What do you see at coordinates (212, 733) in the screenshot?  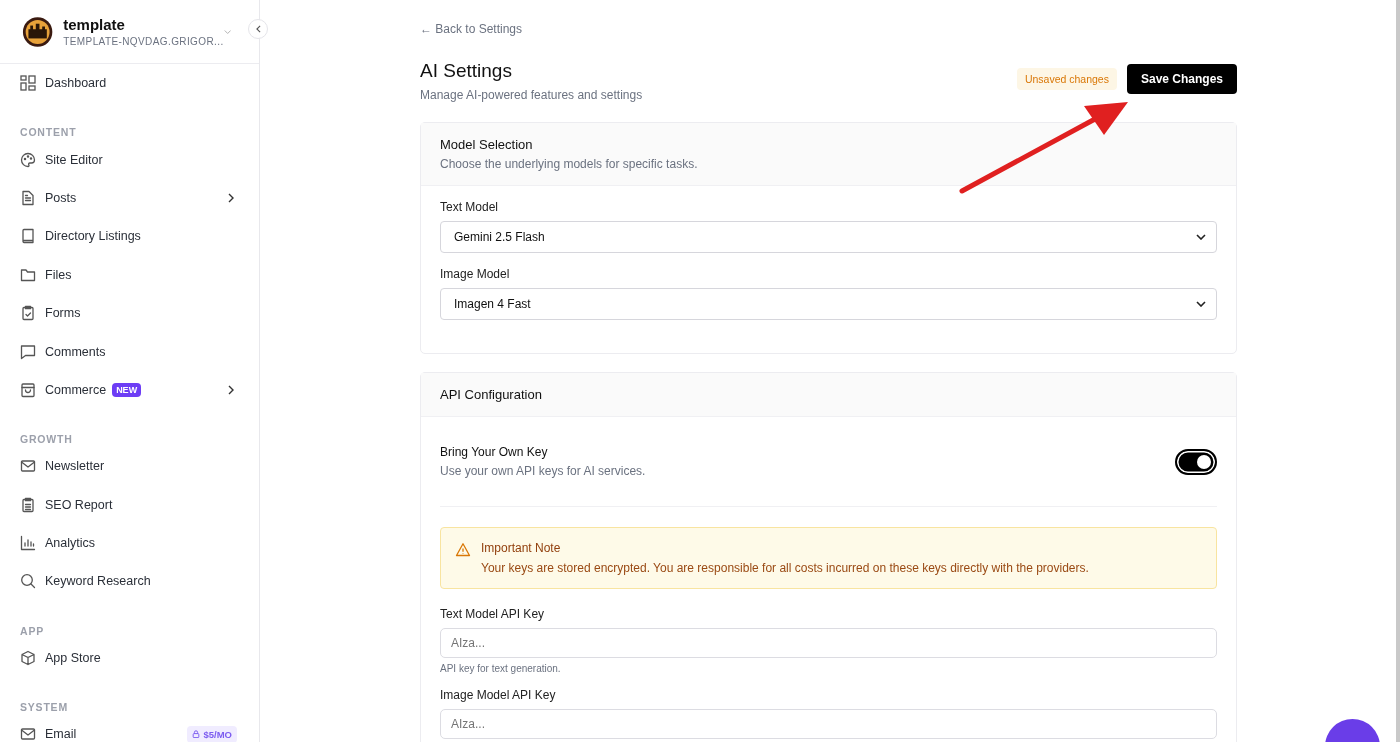 I see `price-badge: $5/MO` at bounding box center [212, 733].